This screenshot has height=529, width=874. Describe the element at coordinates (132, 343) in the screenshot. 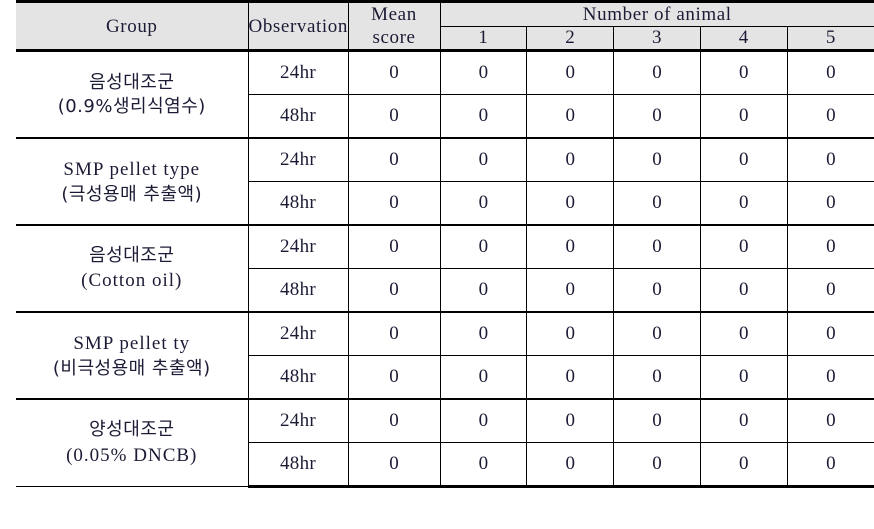

I see `group-name-line1: SMP pellet ty` at that location.